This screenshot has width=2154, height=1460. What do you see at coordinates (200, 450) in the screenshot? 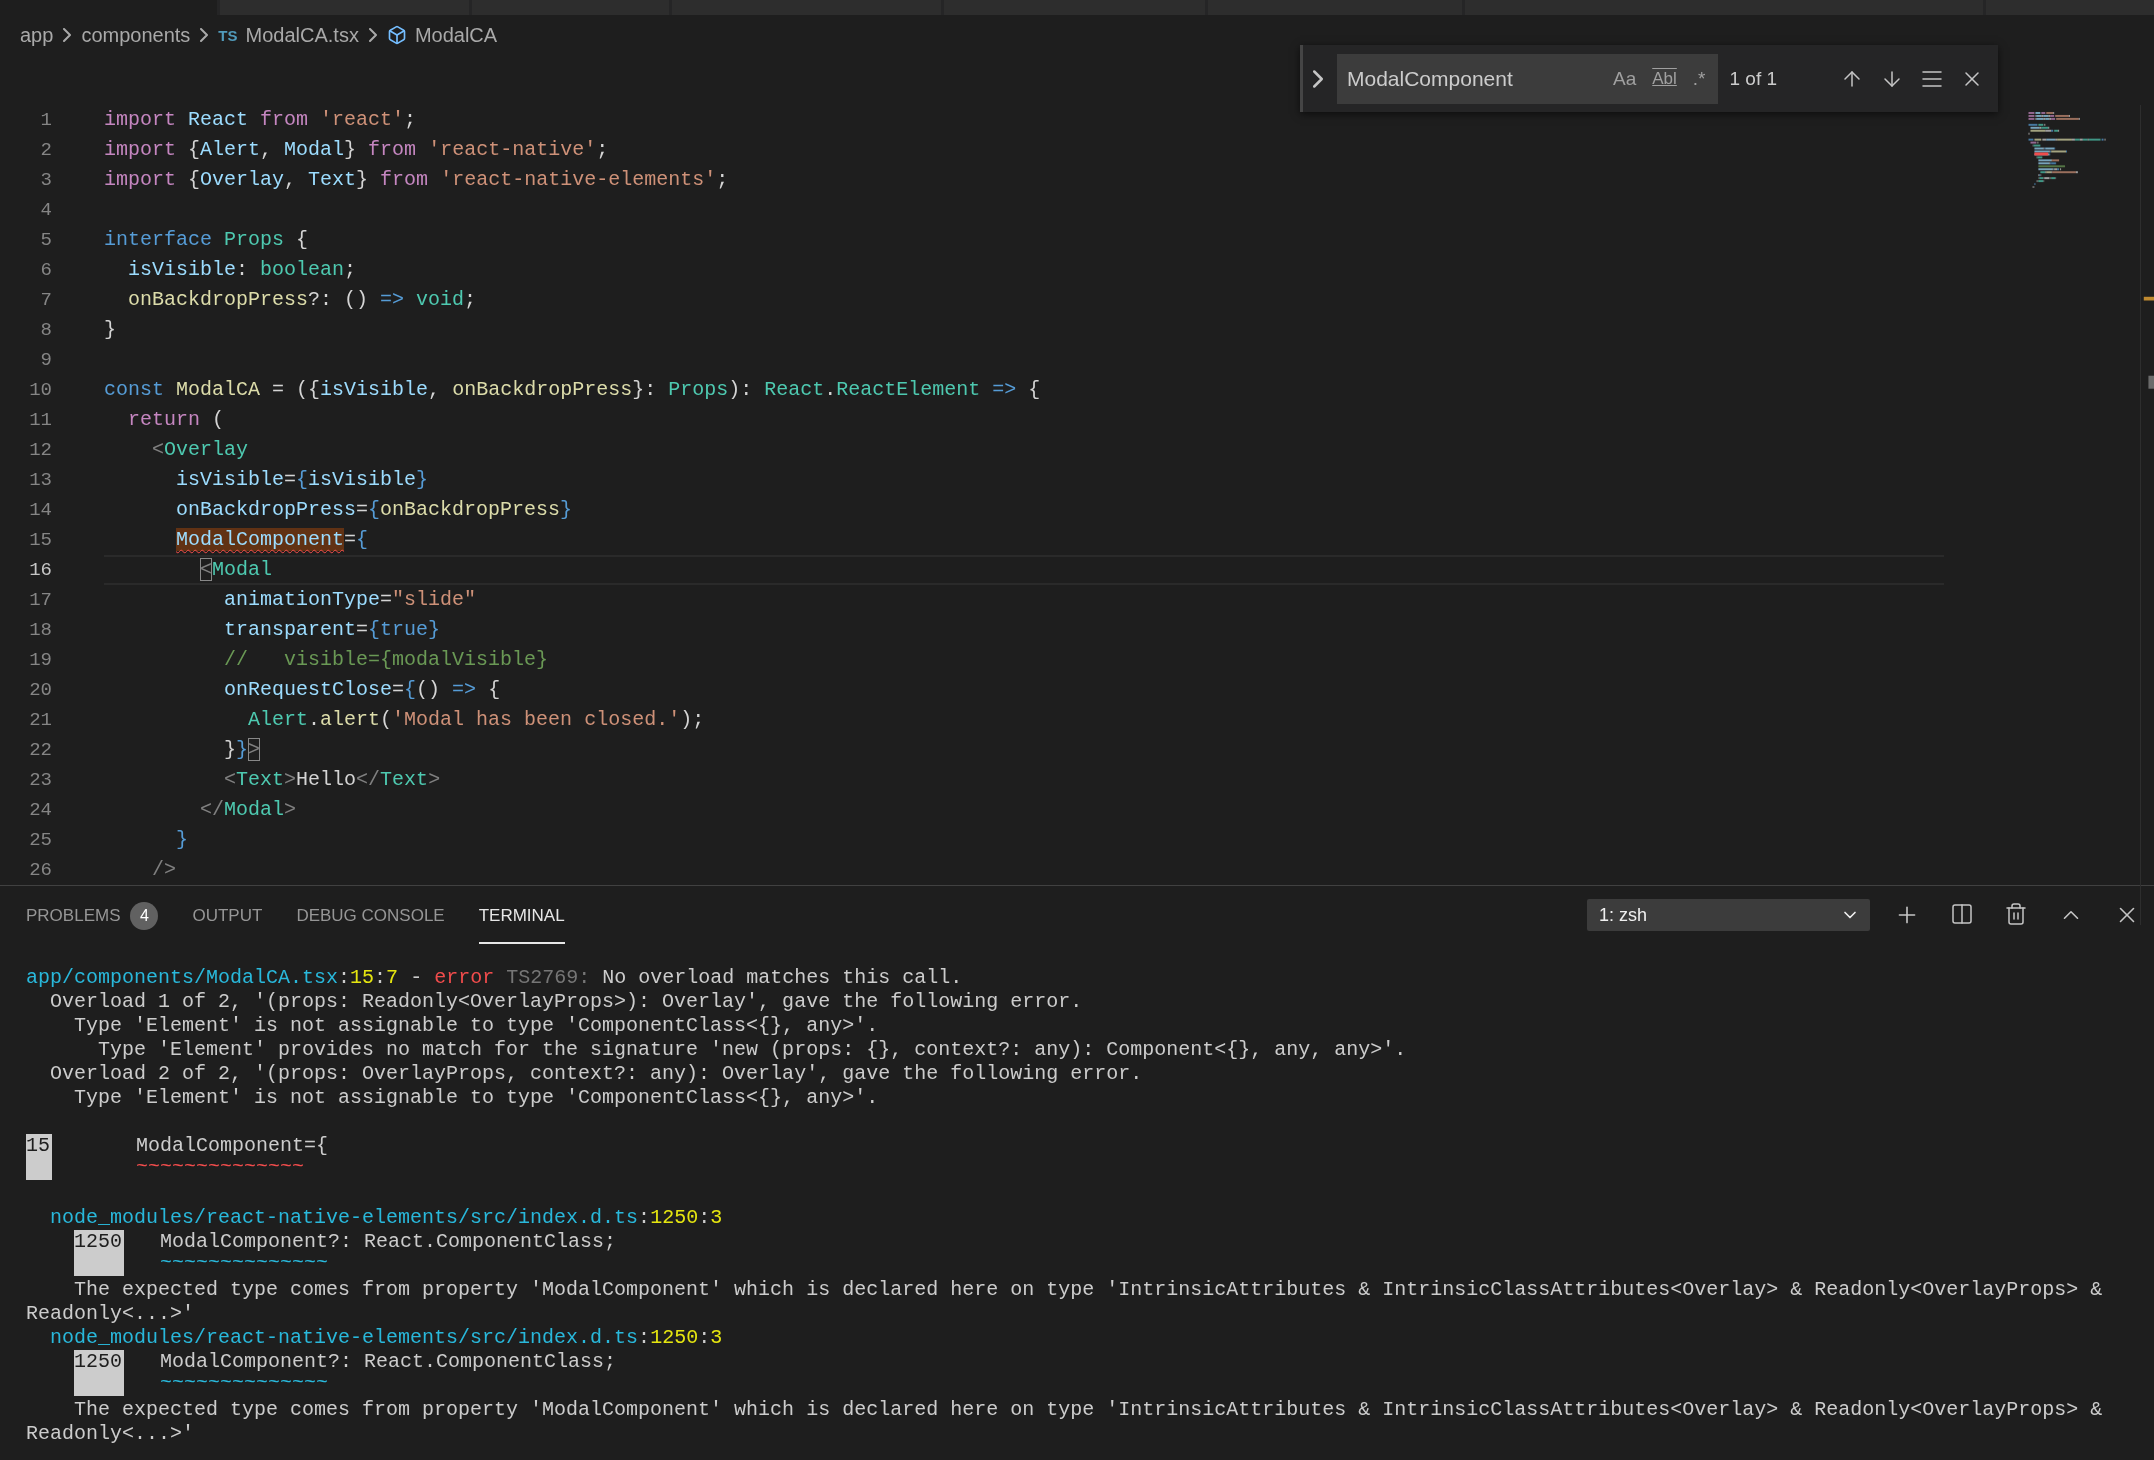
I see `code-line: <Overlay` at bounding box center [200, 450].